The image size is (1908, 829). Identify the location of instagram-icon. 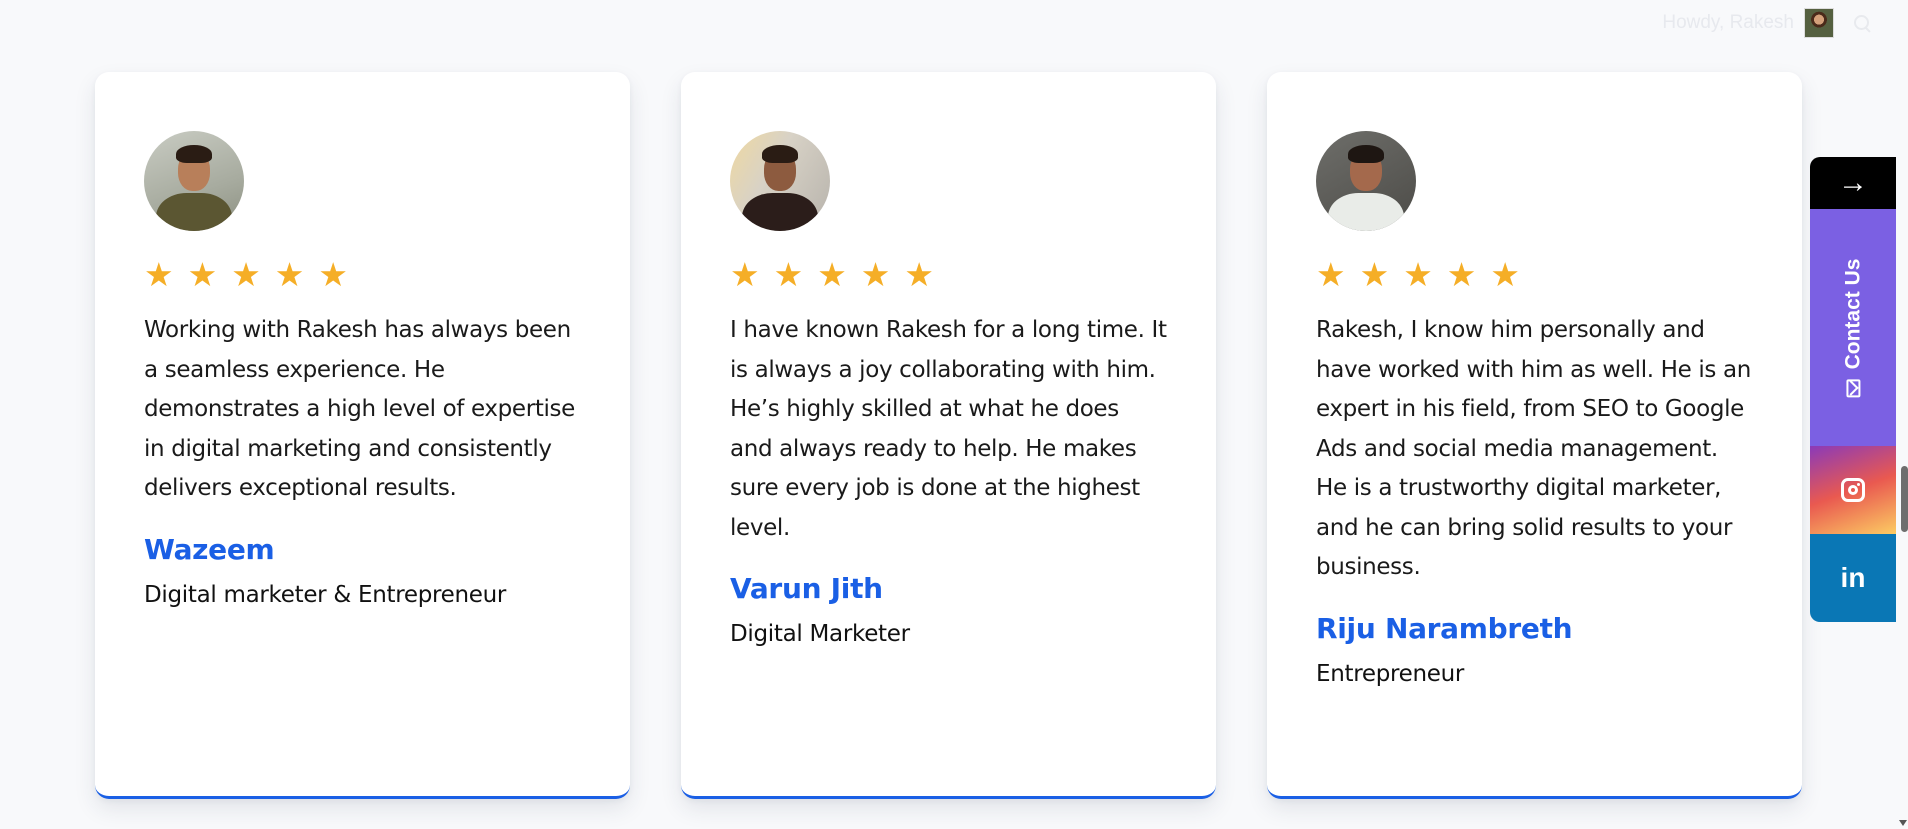
(1853, 490).